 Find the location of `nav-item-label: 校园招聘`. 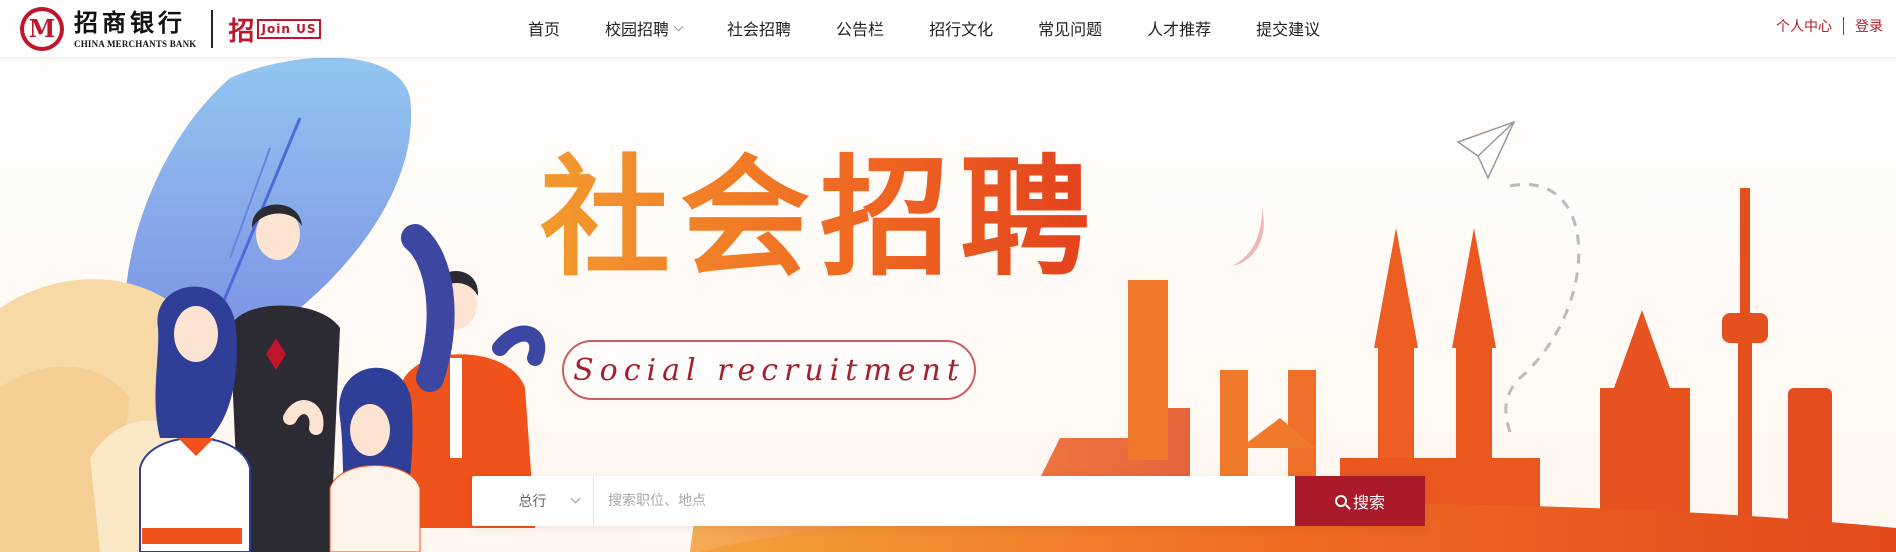

nav-item-label: 校园招聘 is located at coordinates (637, 29).